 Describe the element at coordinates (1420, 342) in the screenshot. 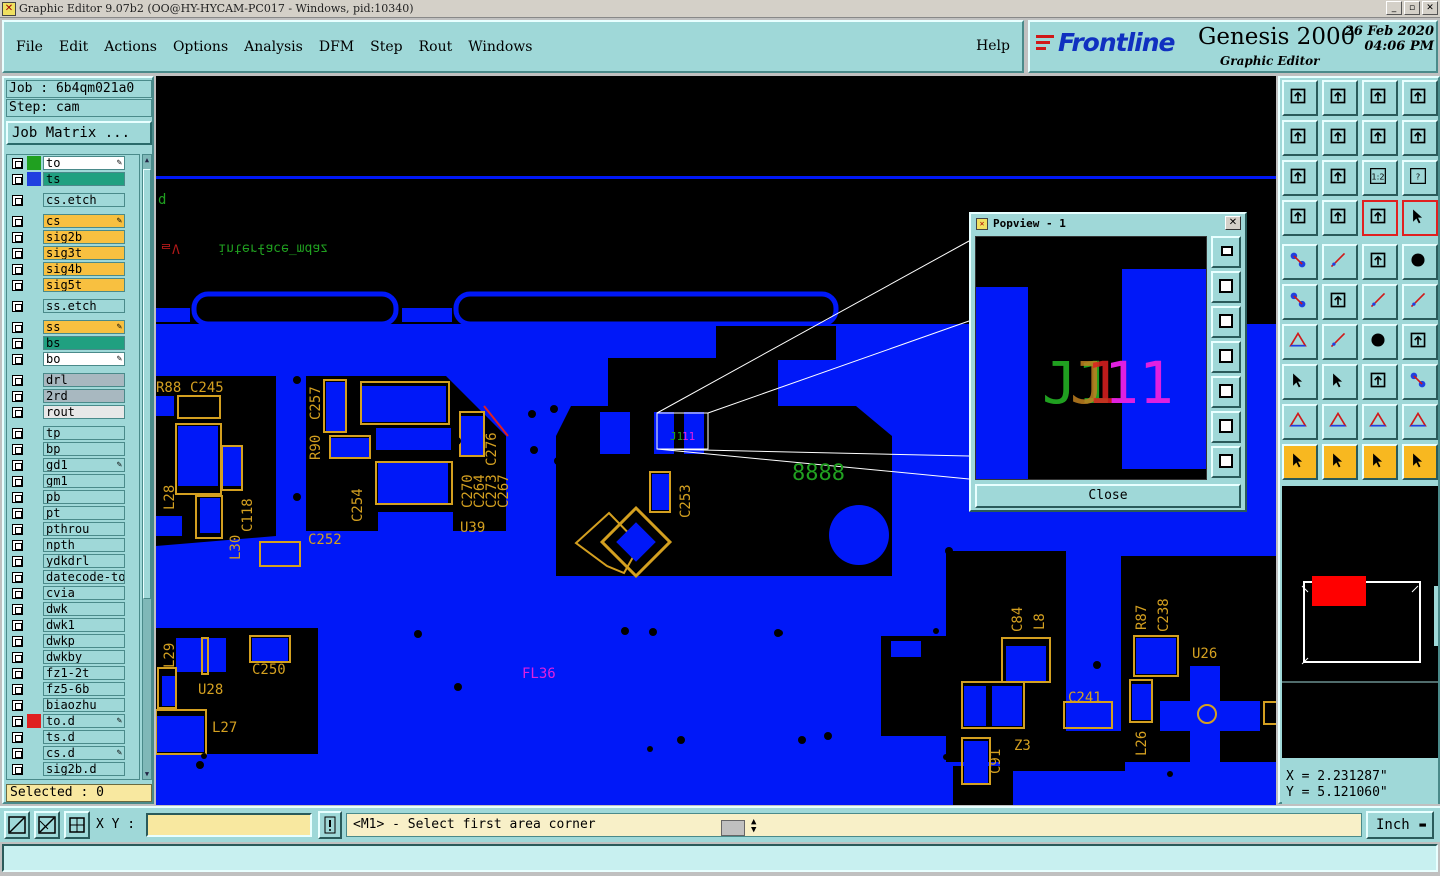

I see `mirror-icon` at that location.